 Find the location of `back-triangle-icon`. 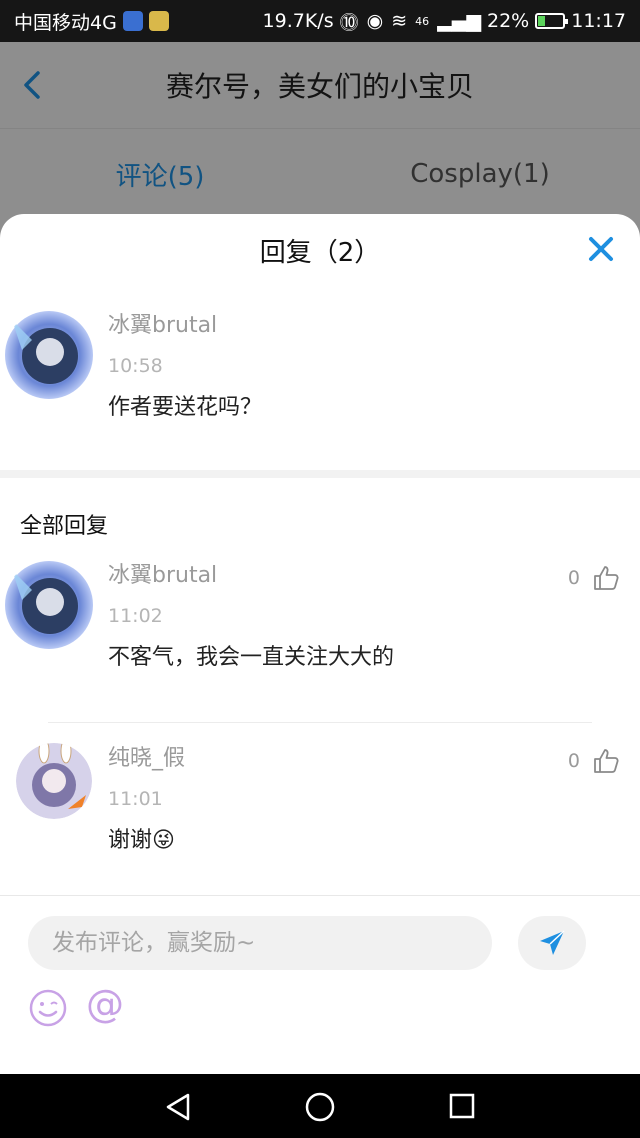

back-triangle-icon is located at coordinates (178, 1107).